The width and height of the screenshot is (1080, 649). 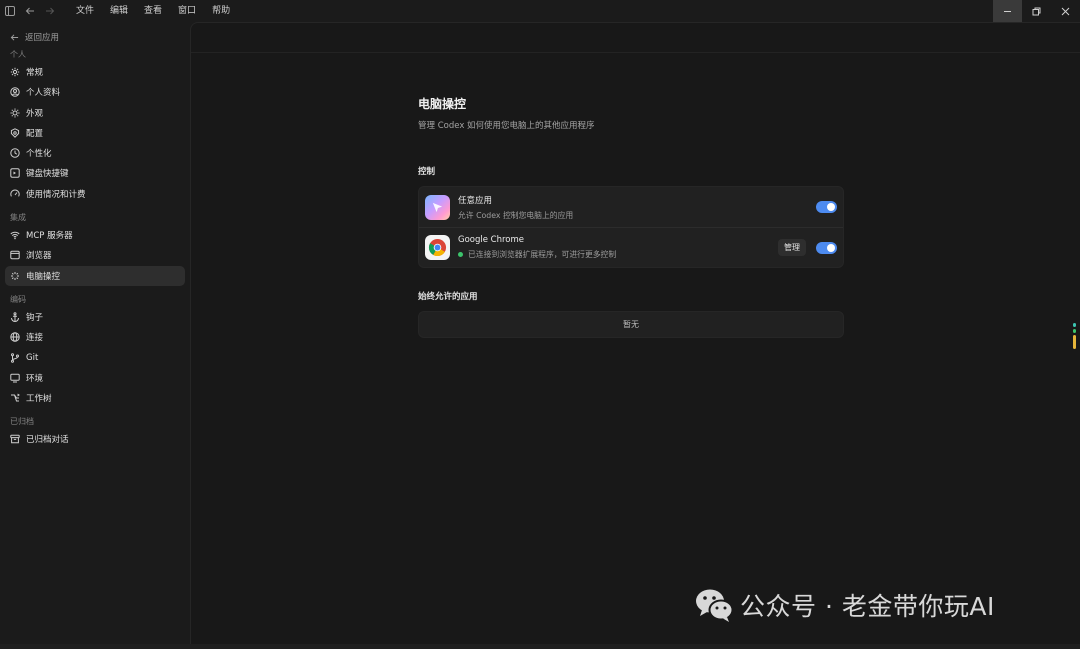 I want to click on any-app-icon, so click(x=437, y=207).